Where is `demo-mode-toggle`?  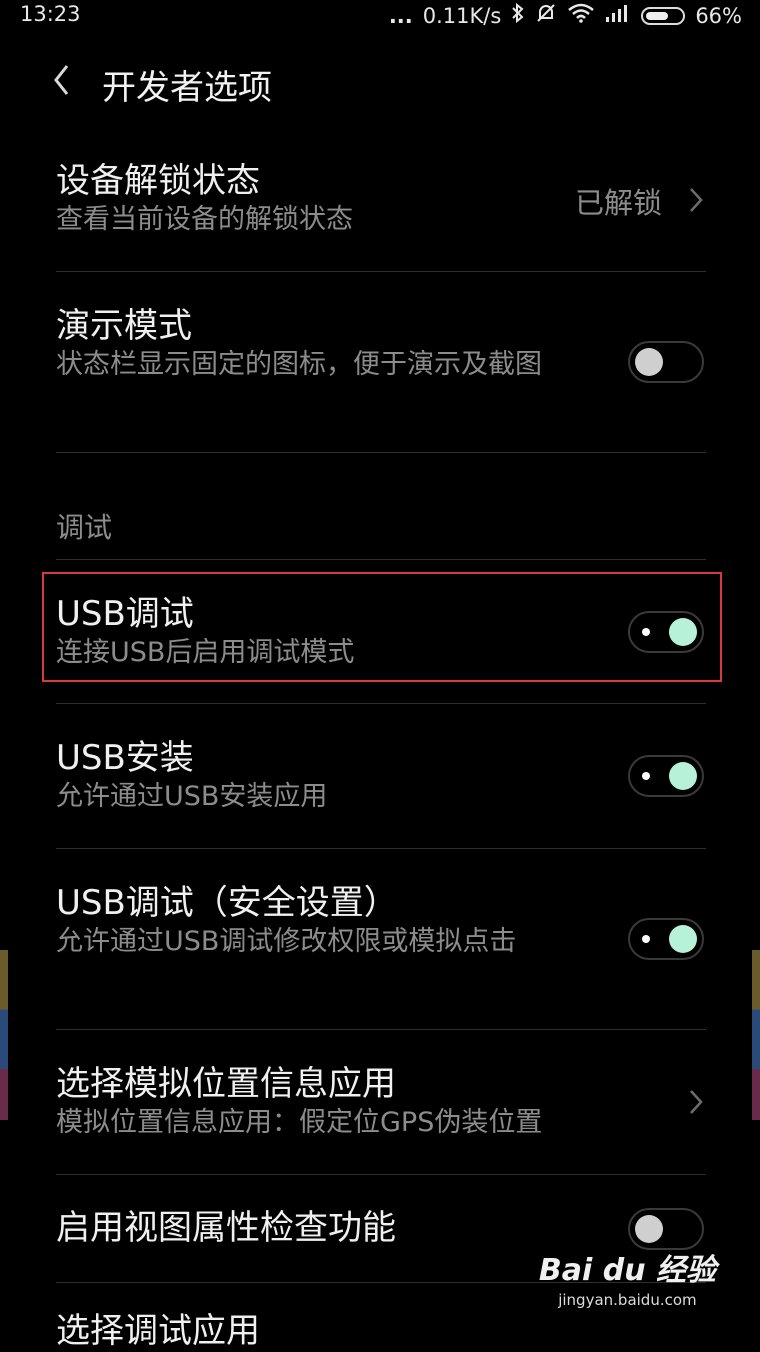 demo-mode-toggle is located at coordinates (666, 362).